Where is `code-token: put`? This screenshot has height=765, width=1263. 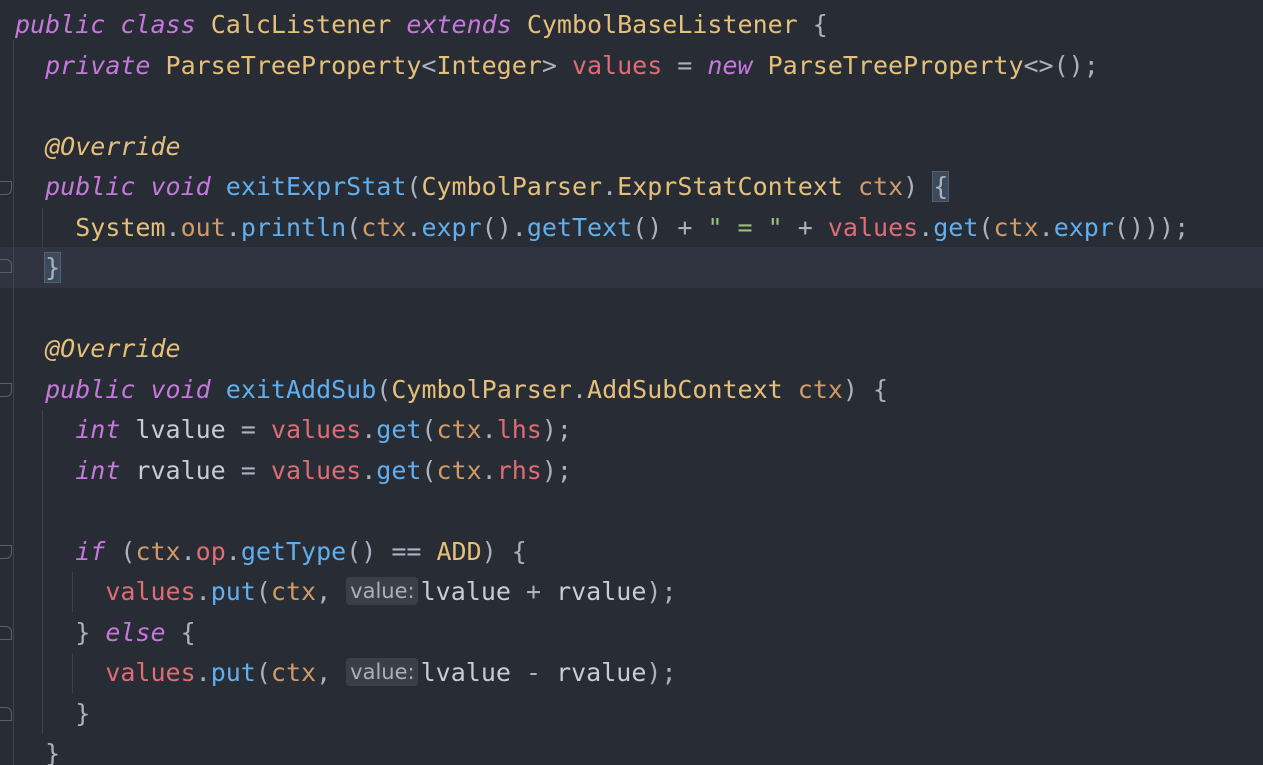 code-token: put is located at coordinates (233, 672).